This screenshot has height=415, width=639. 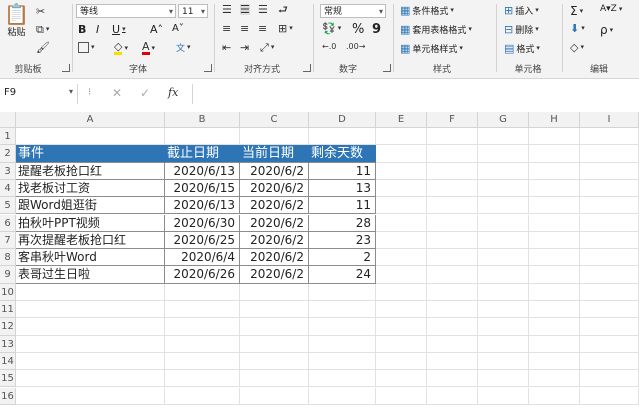 I want to click on align-left-button: ≡, so click(x=226, y=28).